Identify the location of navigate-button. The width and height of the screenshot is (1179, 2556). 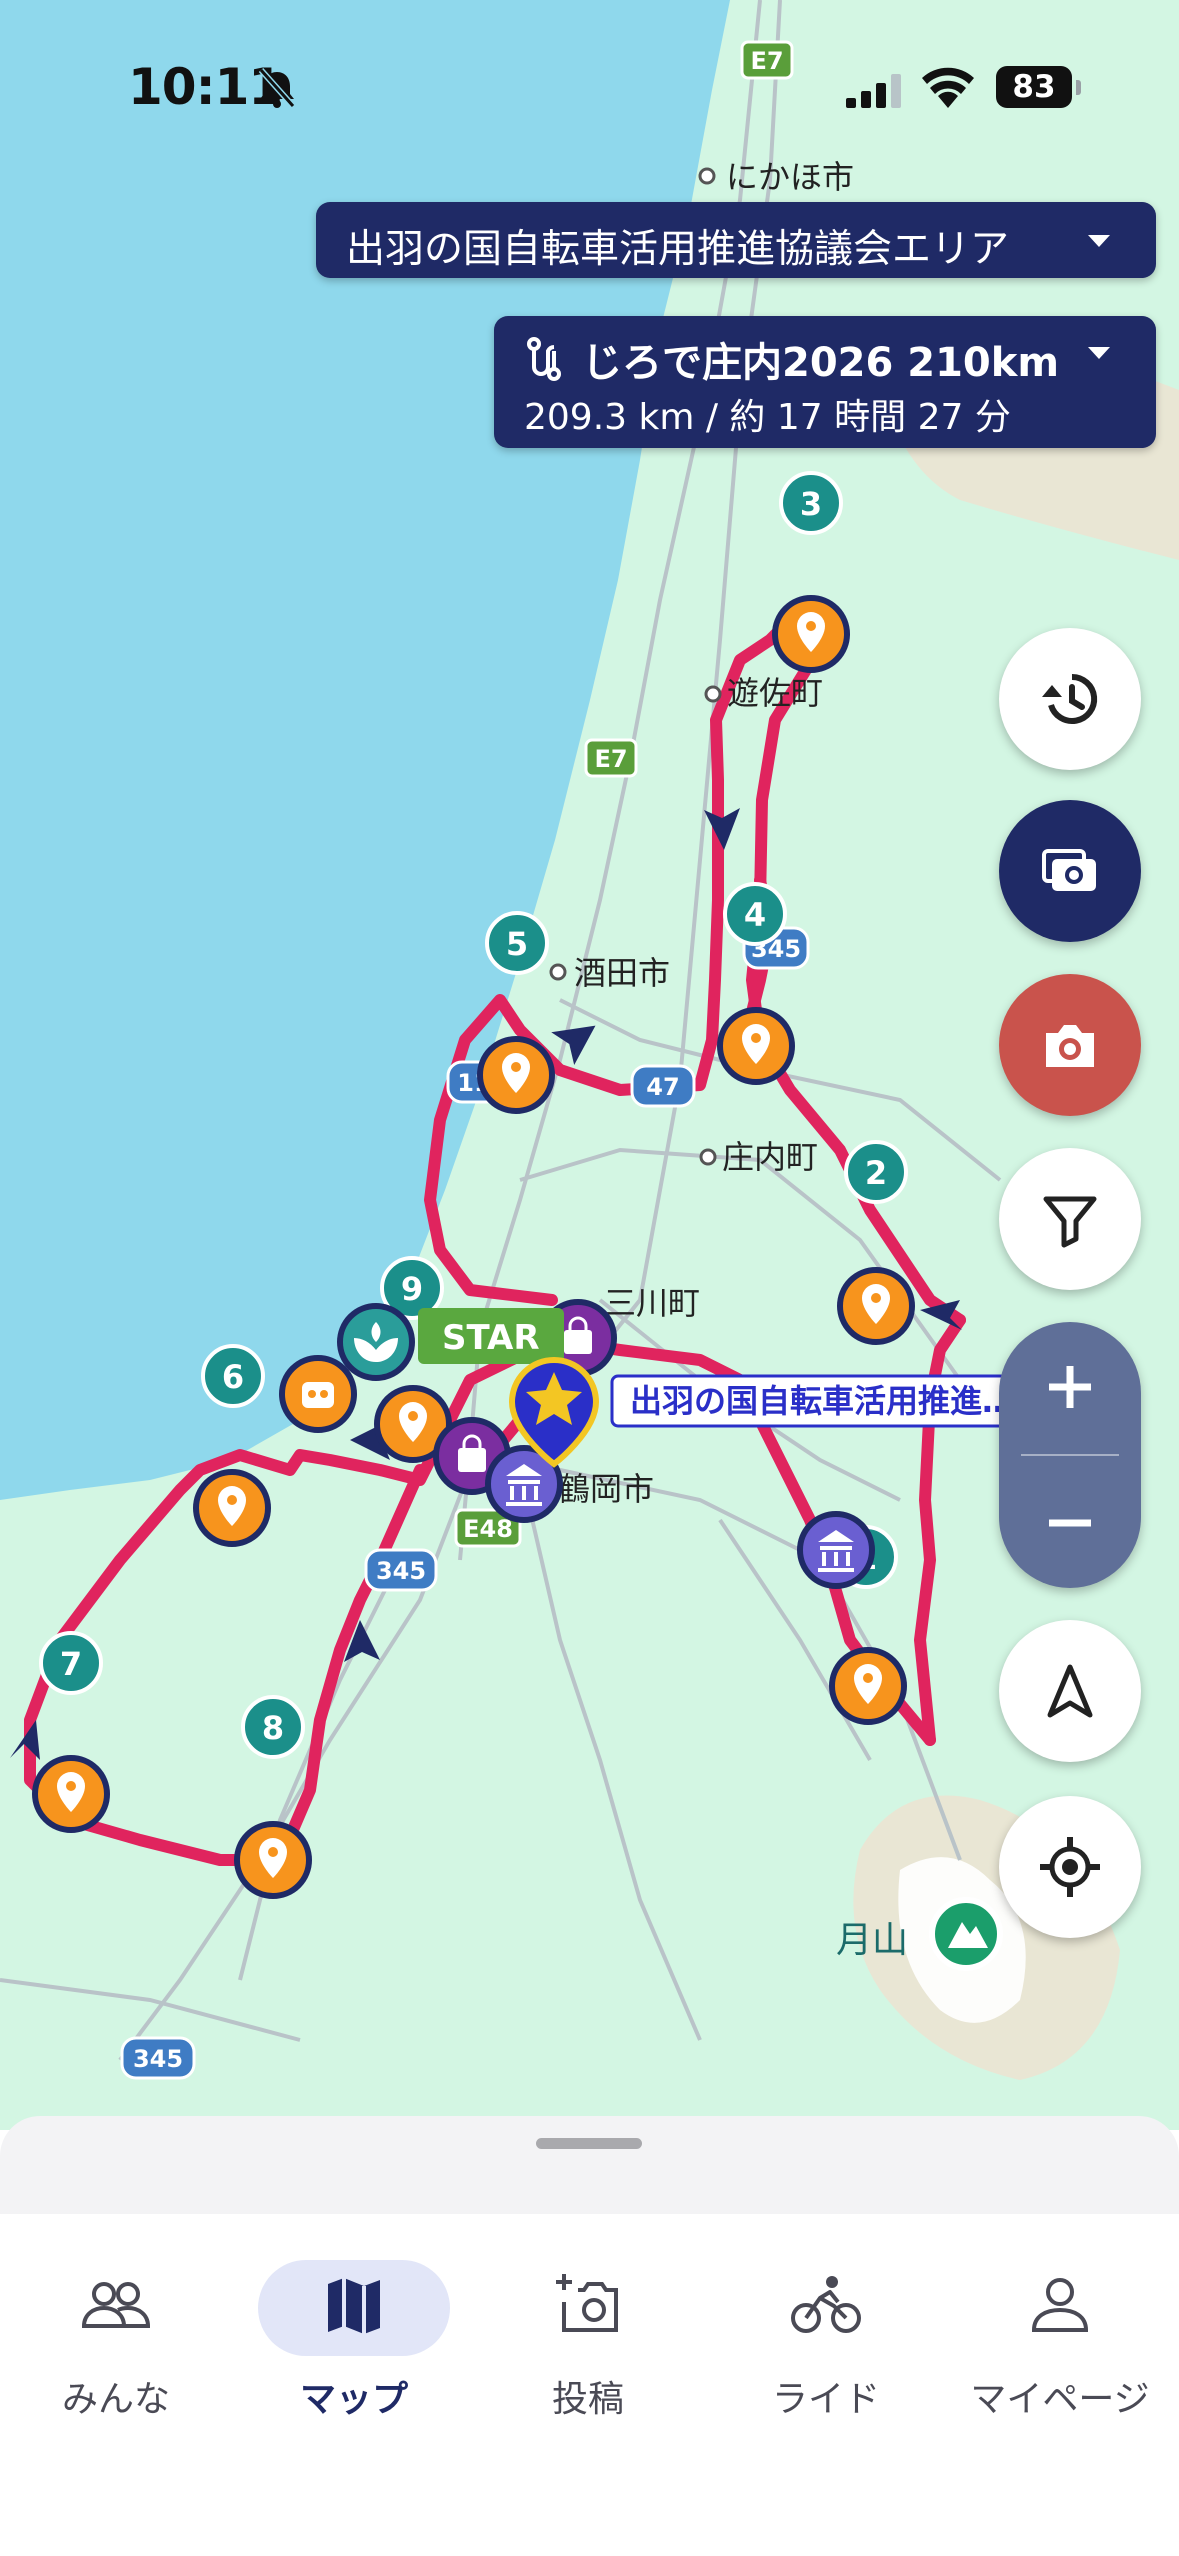
(1070, 1691).